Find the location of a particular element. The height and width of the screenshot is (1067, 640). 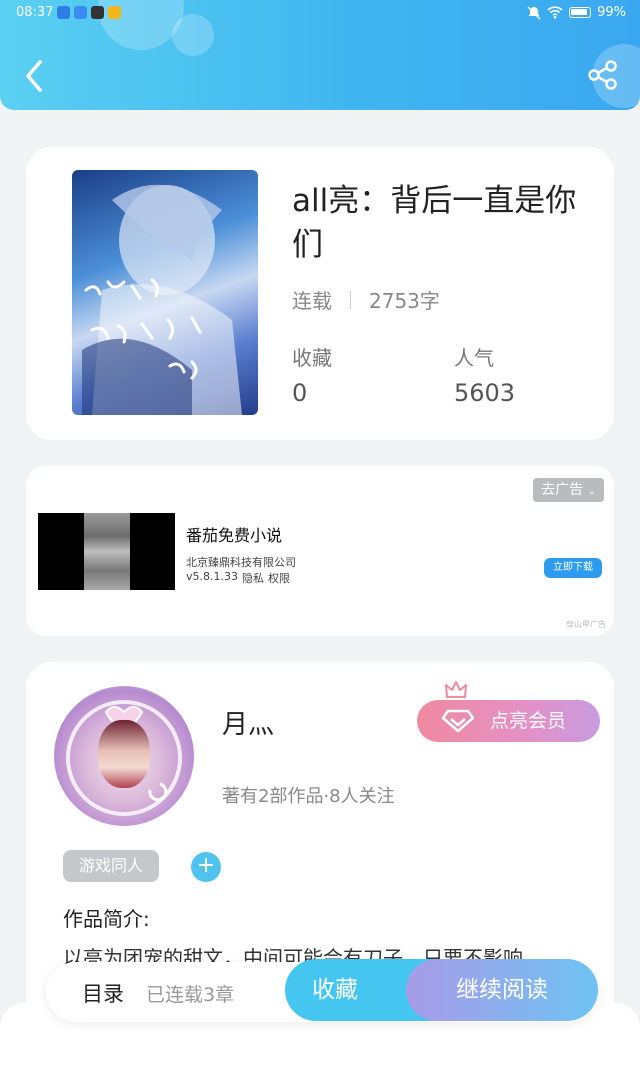

vip-label: 点亮会员 is located at coordinates (528, 721).